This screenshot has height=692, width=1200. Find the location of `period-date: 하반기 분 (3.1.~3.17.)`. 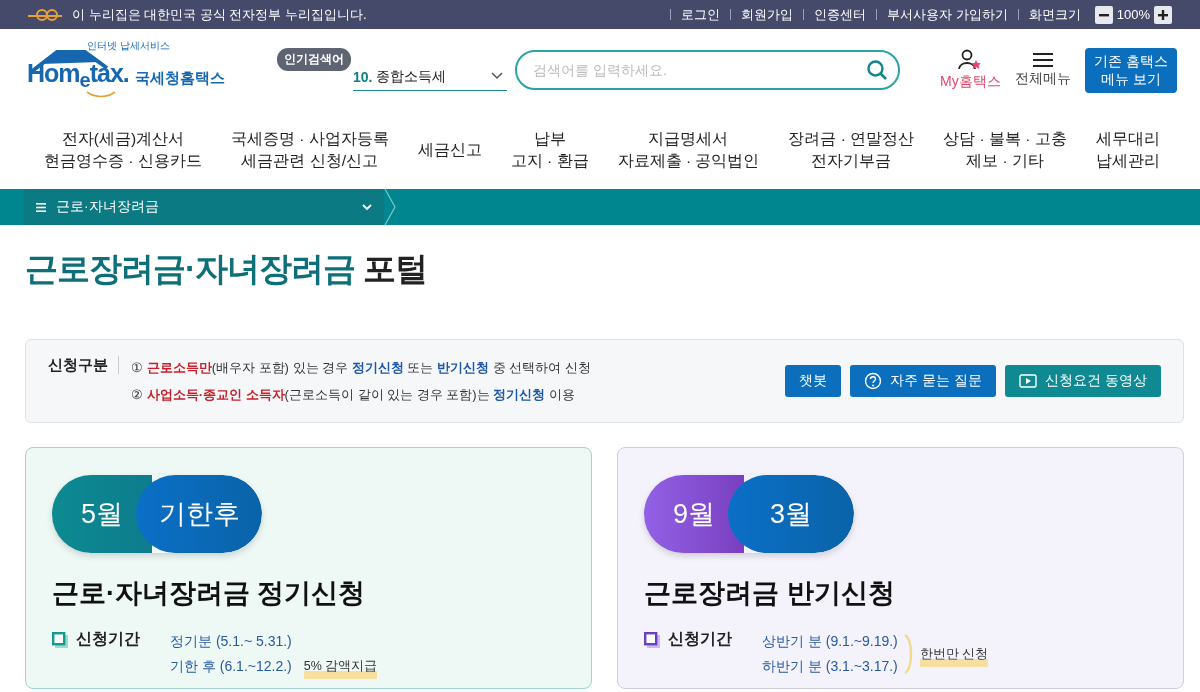

period-date: 하반기 분 (3.1.~3.17.) is located at coordinates (830, 666).